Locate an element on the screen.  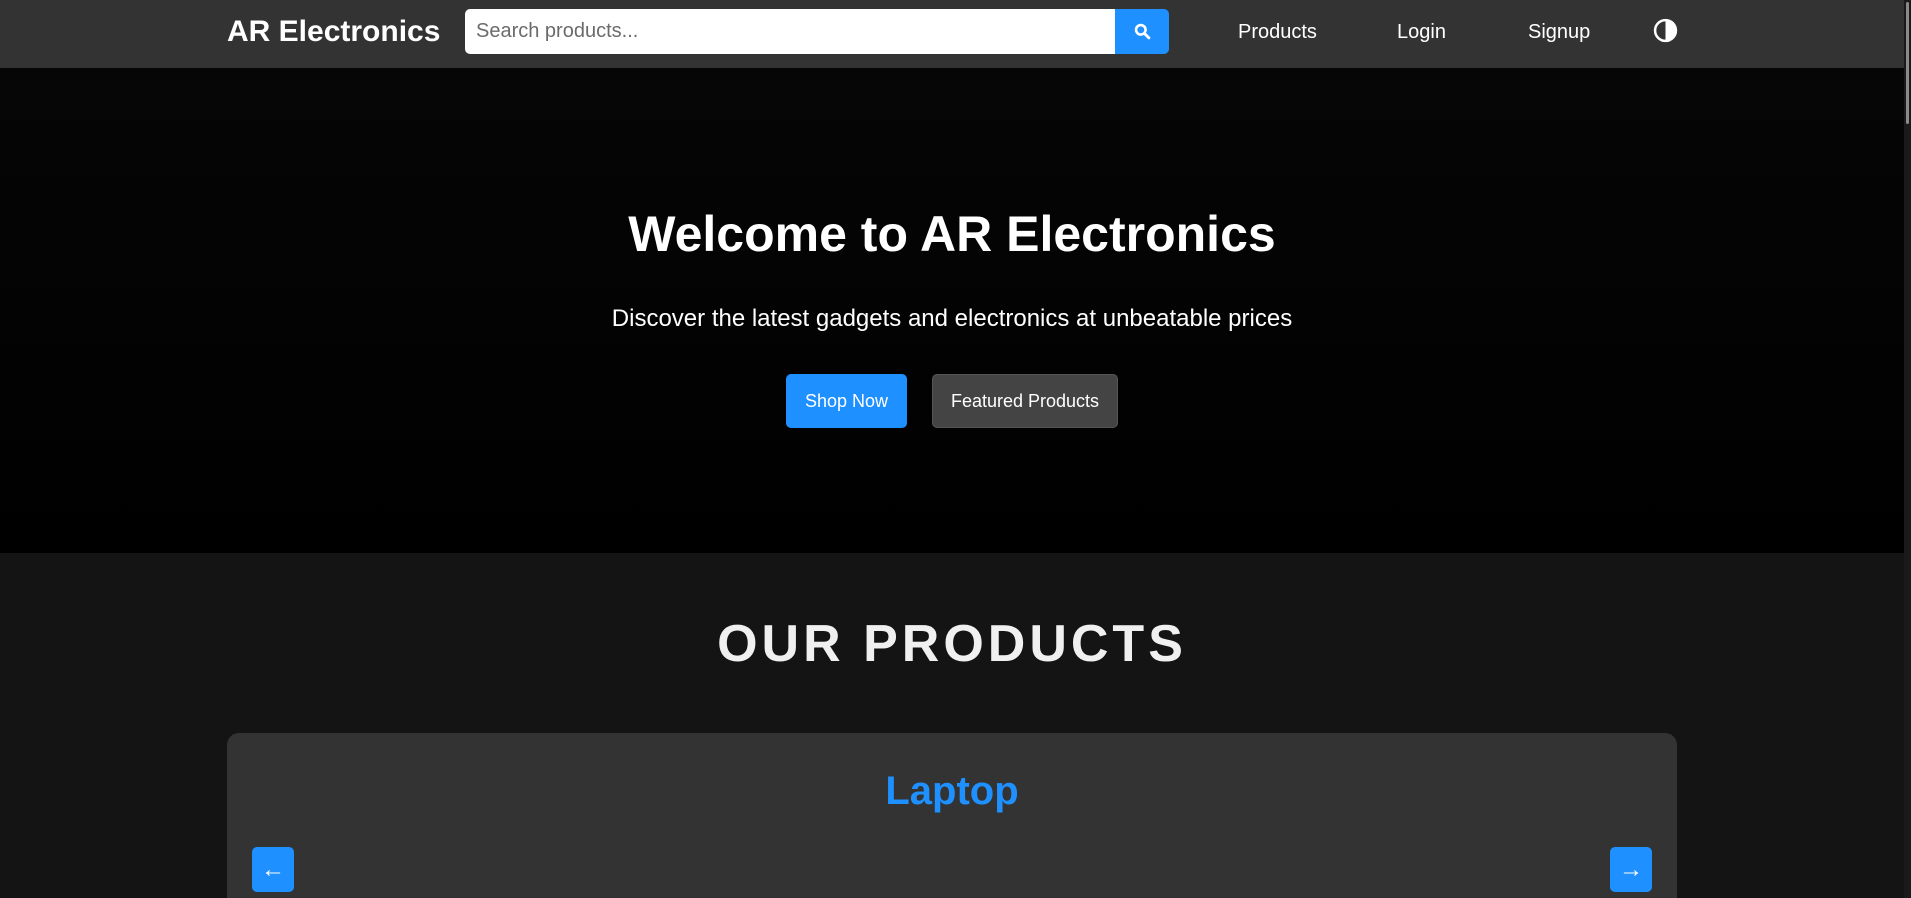
arrow-right-icon: → is located at coordinates (1631, 869).